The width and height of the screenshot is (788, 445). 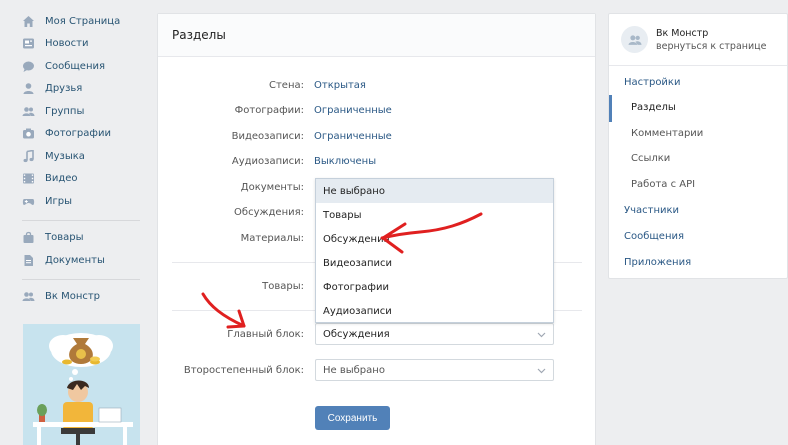 I want to click on nav-groups: Группы, so click(x=82, y=111).